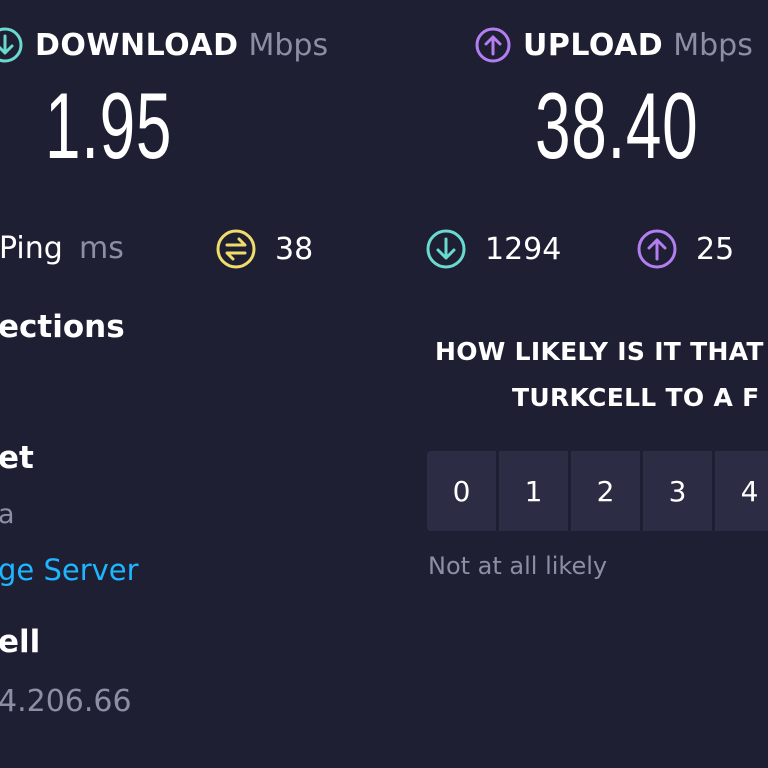 The height and width of the screenshot is (768, 768). I want to click on upload-latency-value: 25, so click(715, 249).